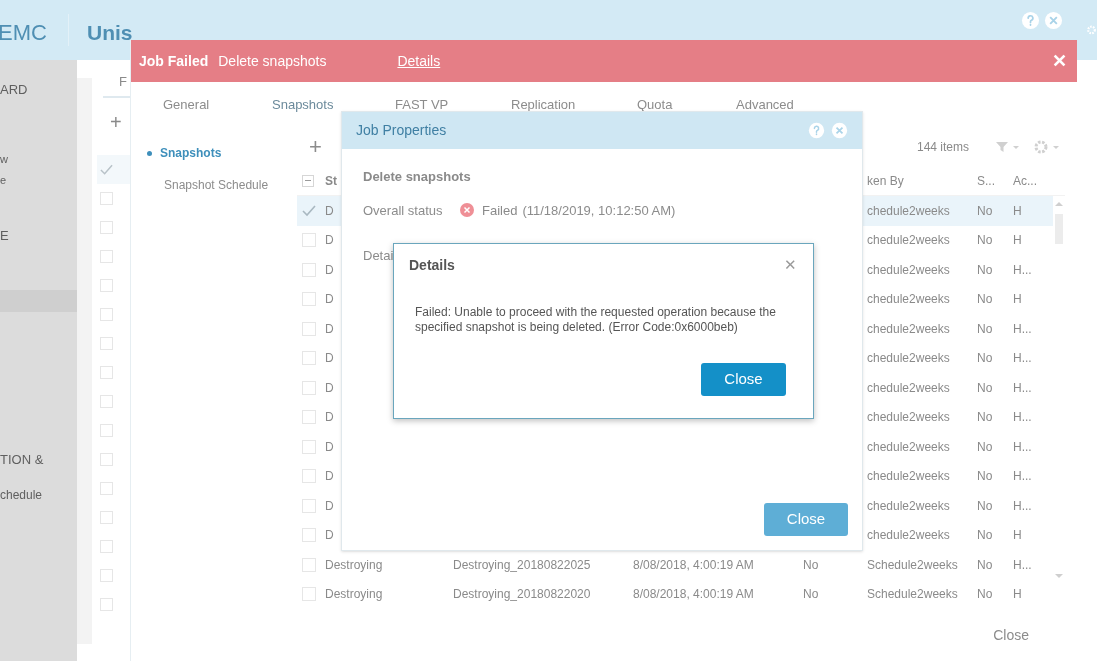 Image resolution: width=1097 pixels, height=661 pixels. Describe the element at coordinates (110, 33) in the screenshot. I see `app-title: Unis` at that location.